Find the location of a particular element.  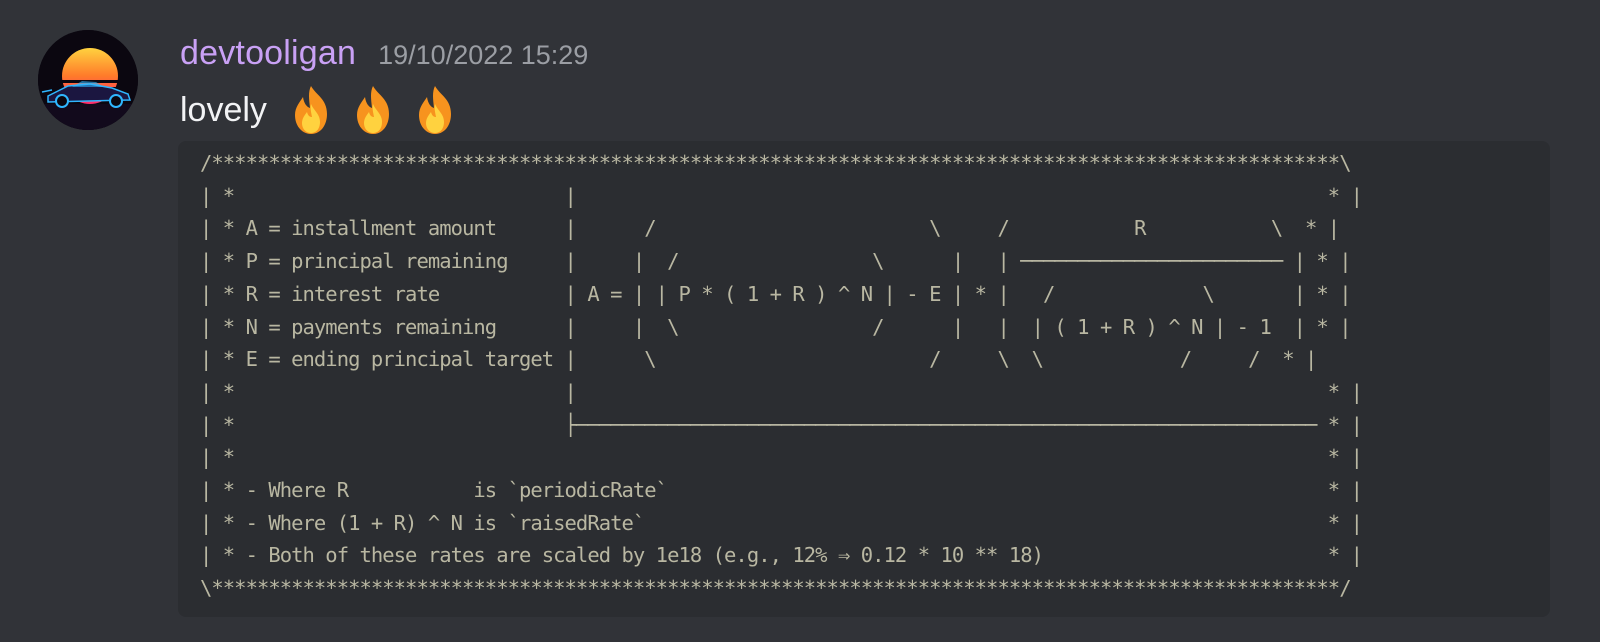

message-content: lovely is located at coordinates (321, 110).